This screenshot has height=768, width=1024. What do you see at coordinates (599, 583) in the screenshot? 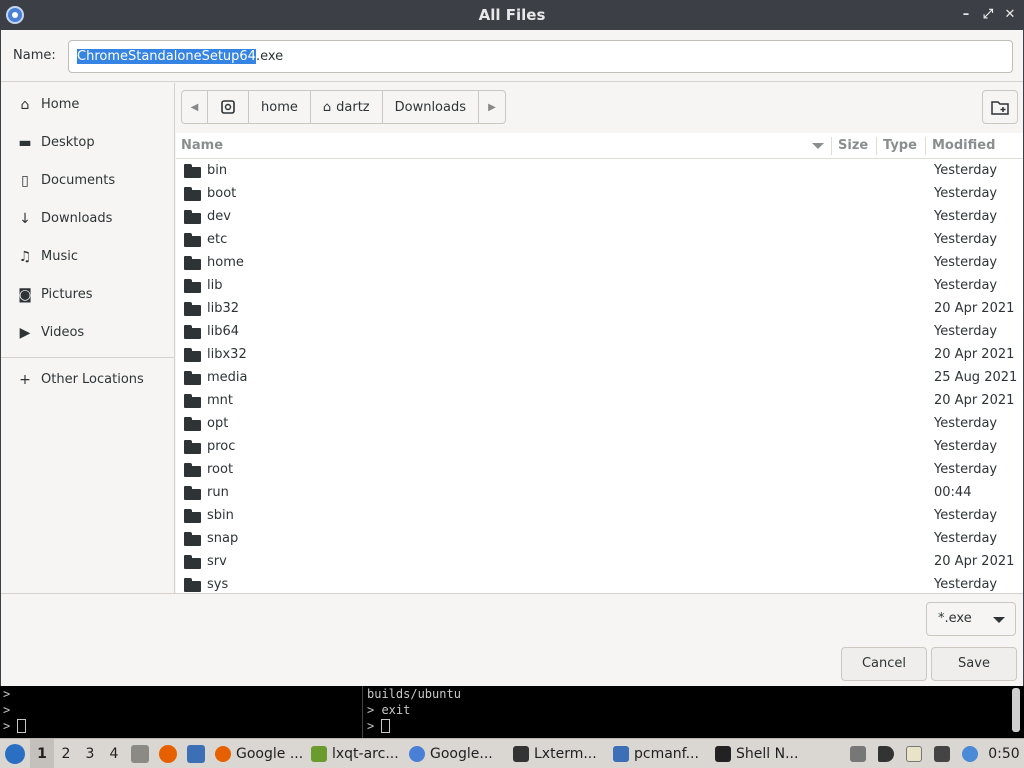
I see `table-row: sys Yesterday` at bounding box center [599, 583].